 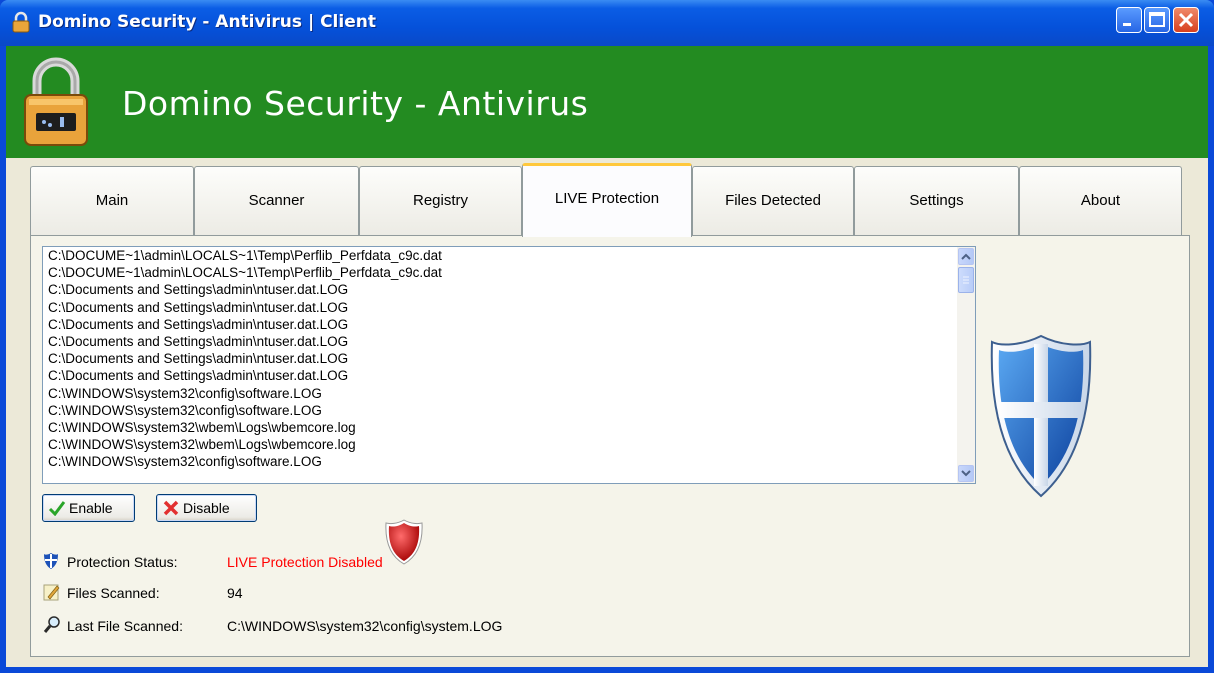 What do you see at coordinates (235, 593) in the screenshot?
I see `files-scanned-value: 94` at bounding box center [235, 593].